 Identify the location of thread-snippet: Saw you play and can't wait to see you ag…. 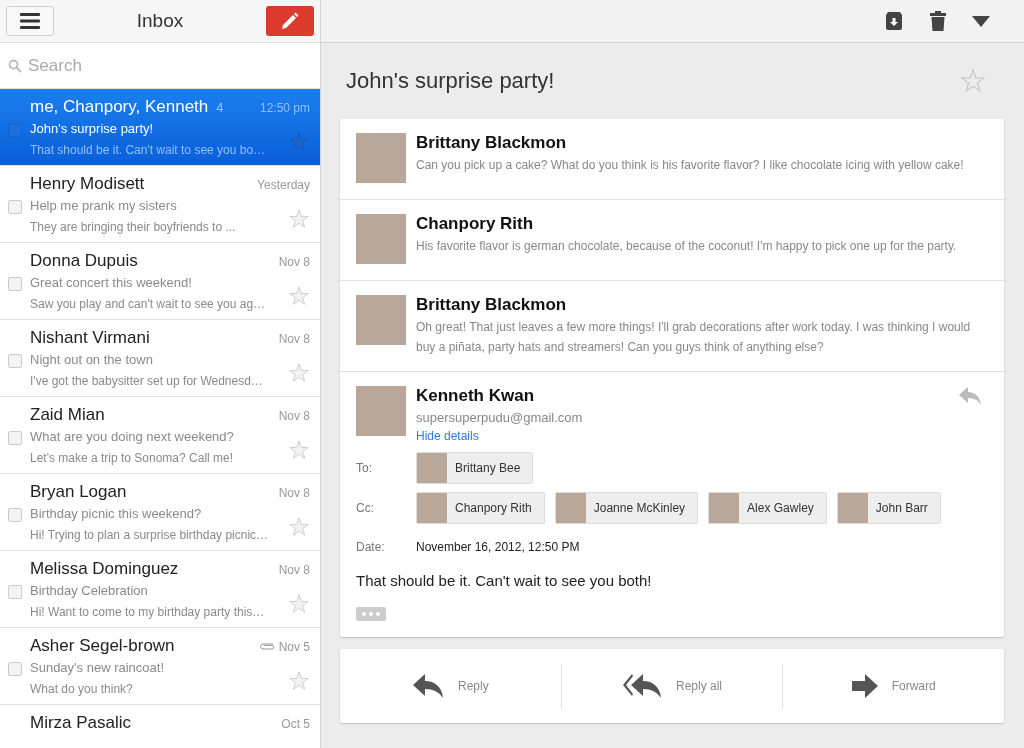
(148, 304).